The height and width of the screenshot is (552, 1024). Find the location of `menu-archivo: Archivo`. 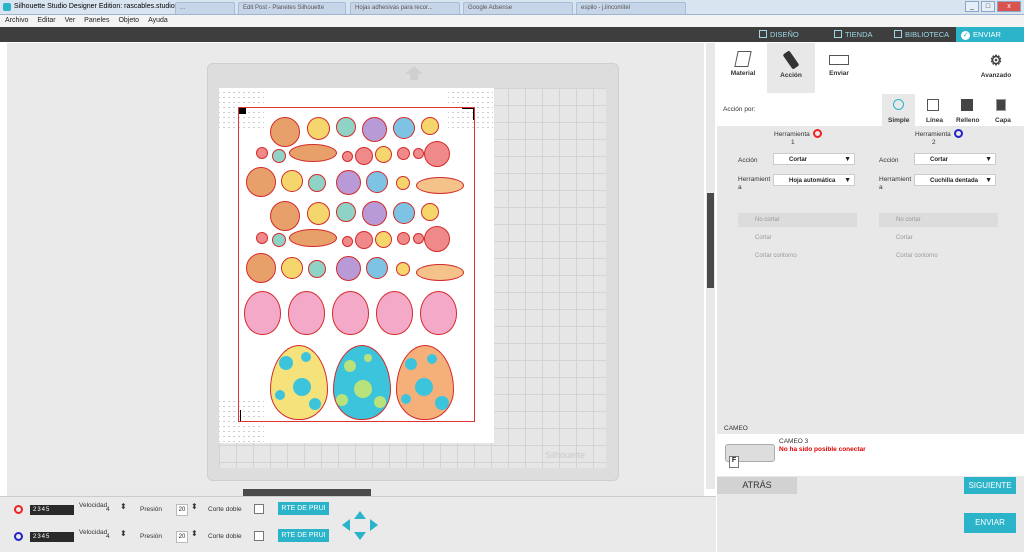

menu-archivo: Archivo is located at coordinates (16, 19).